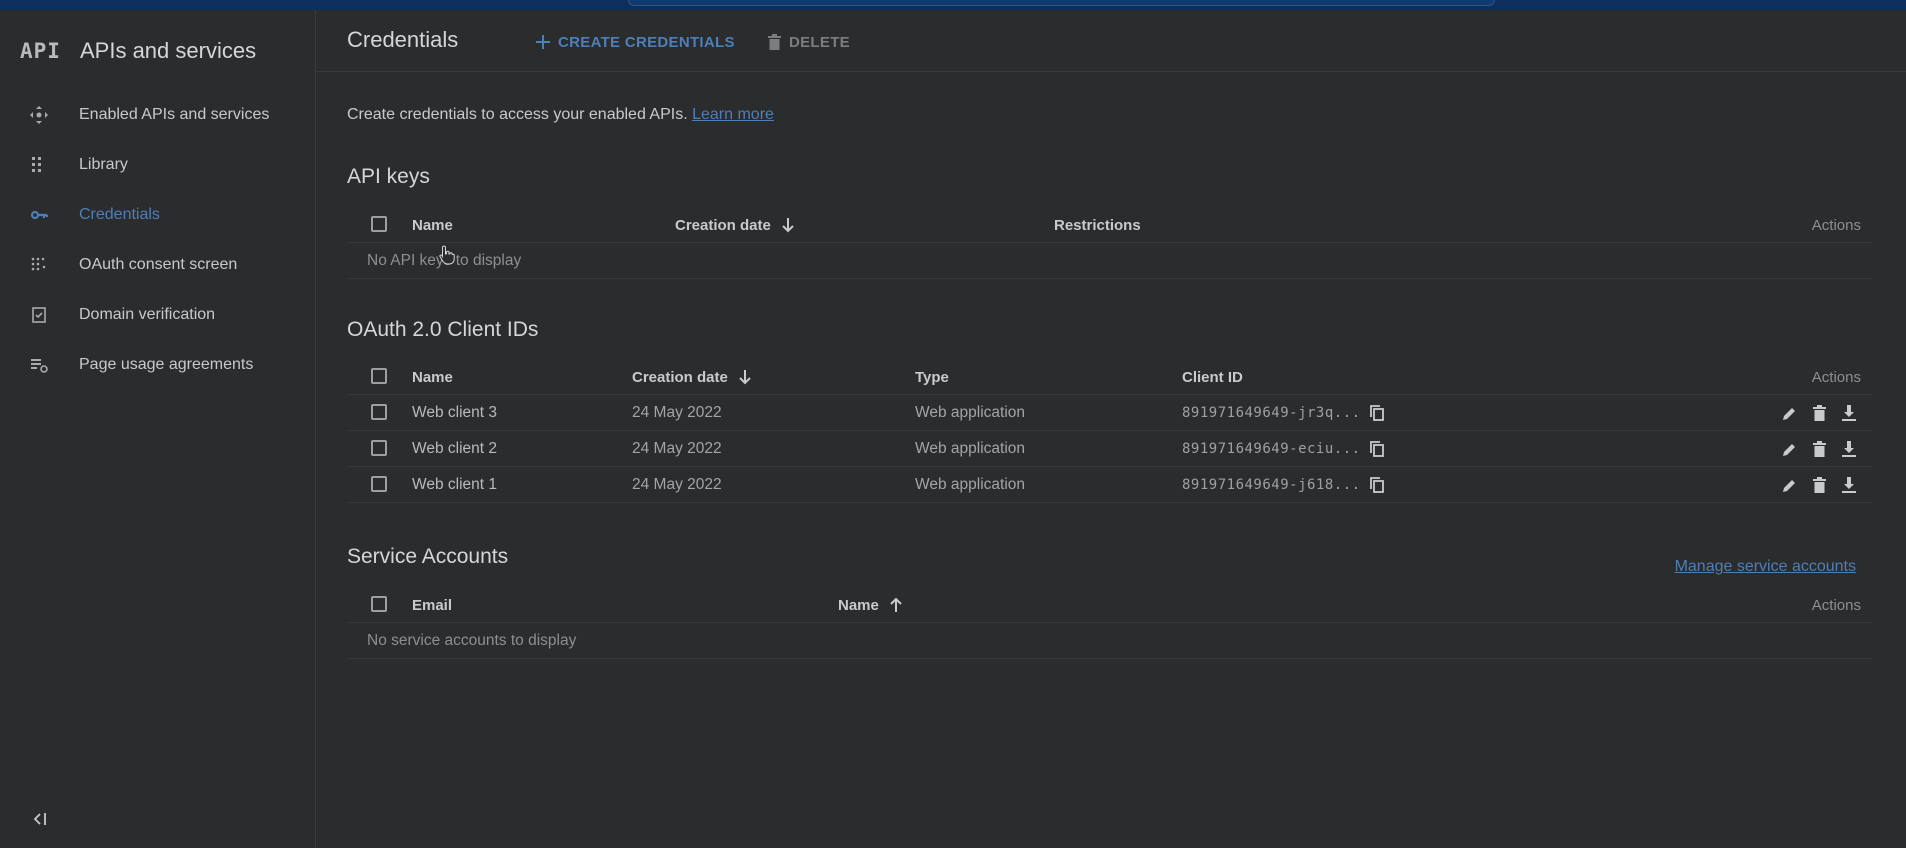 The image size is (1906, 848). I want to click on page-title: Credentials, so click(403, 39).